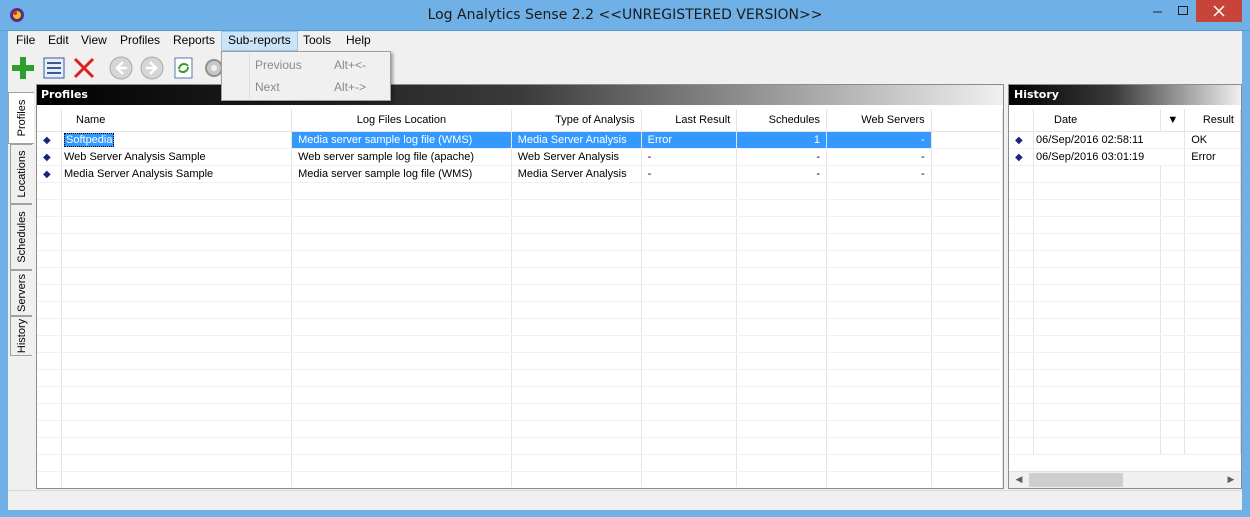 This screenshot has height=517, width=1250. Describe the element at coordinates (1021, 157) in the screenshot. I see `row-indicator: ◆` at that location.